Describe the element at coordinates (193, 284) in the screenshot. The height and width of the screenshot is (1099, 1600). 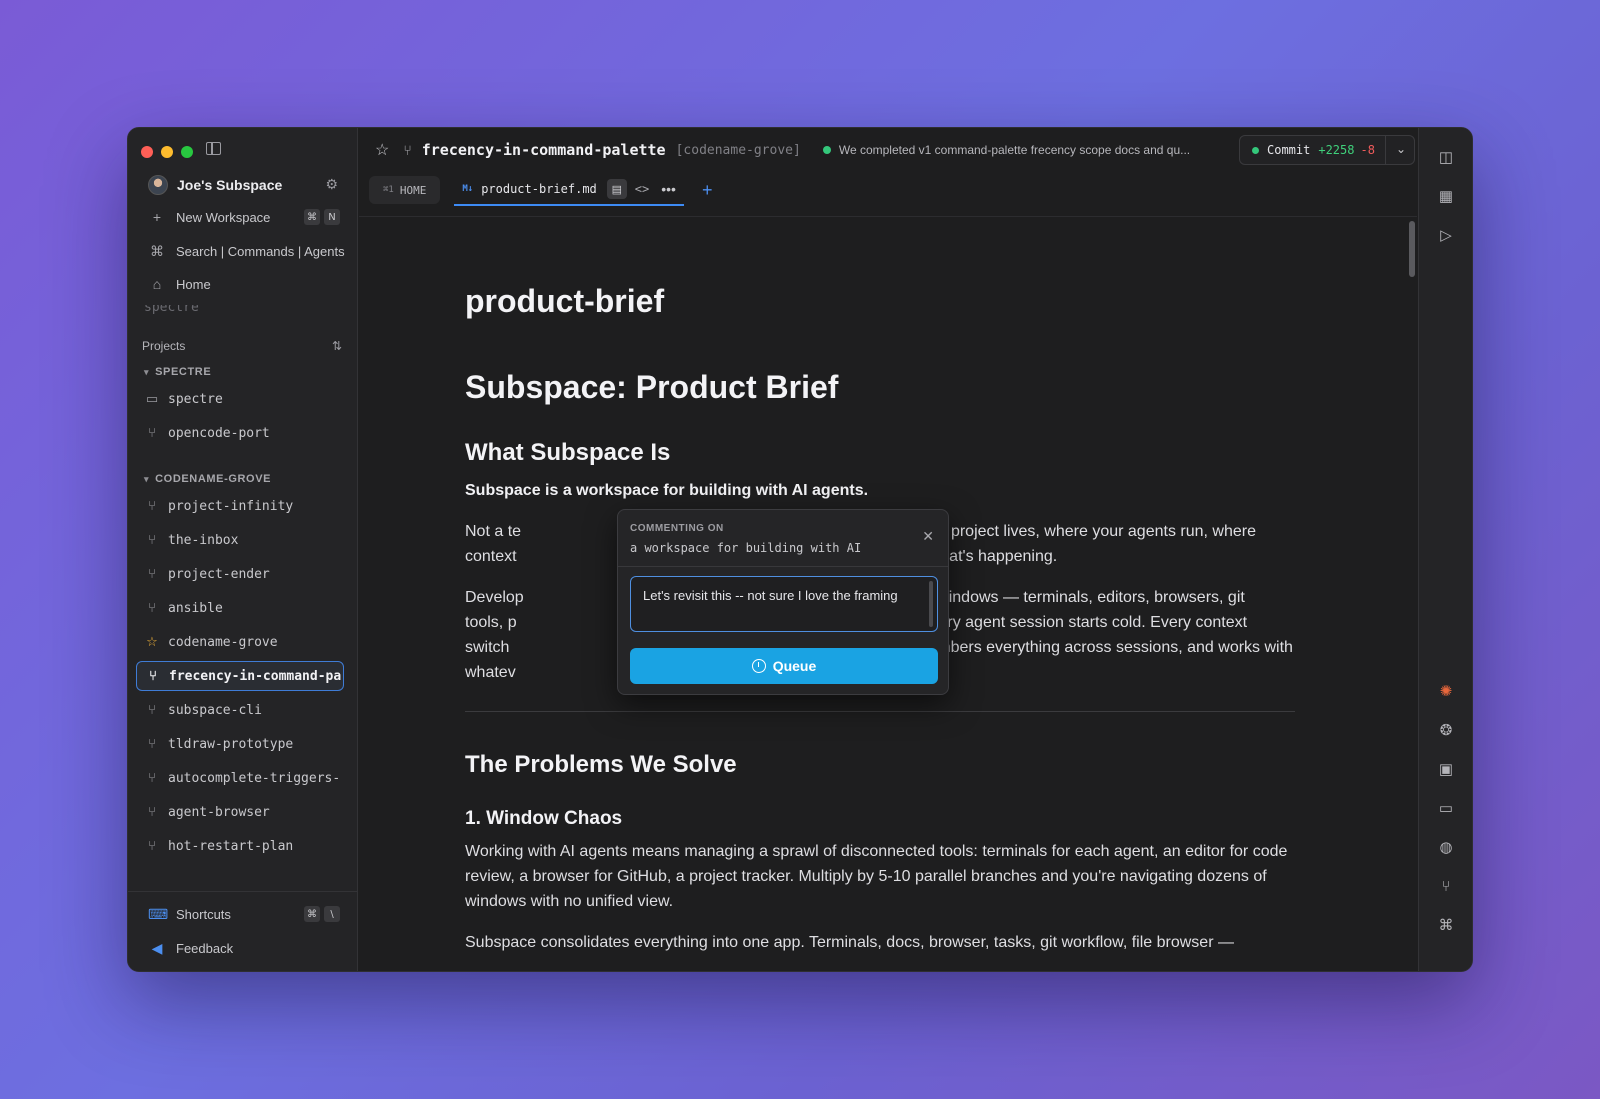
I see `home-label: Home` at that location.